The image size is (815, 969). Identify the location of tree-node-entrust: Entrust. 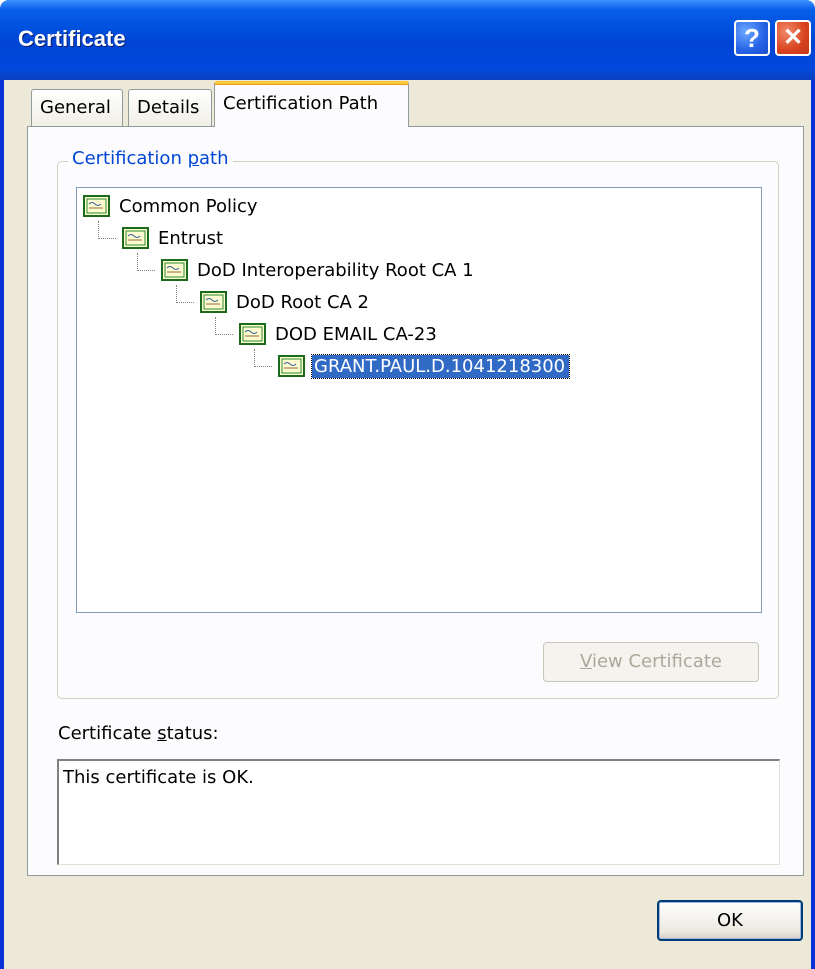
(174, 238).